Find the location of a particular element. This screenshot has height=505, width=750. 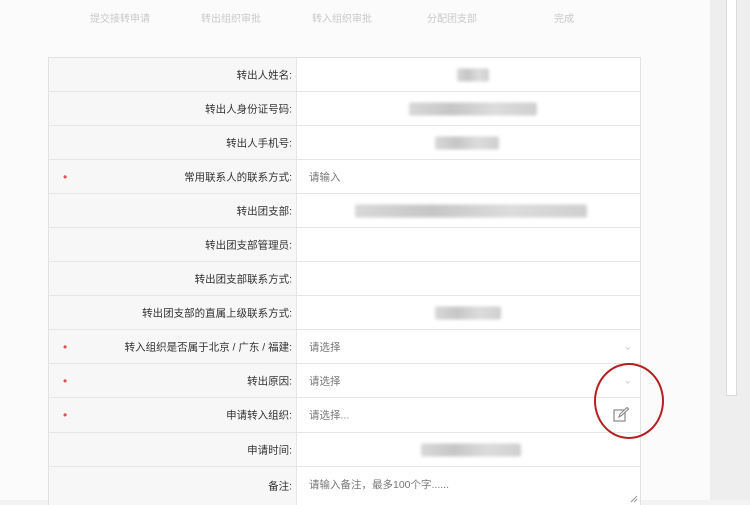

form-row-region-select: • 转入组织是否属于北京 / 广东 / 福建: 请选择 ⌄ is located at coordinates (344, 347).